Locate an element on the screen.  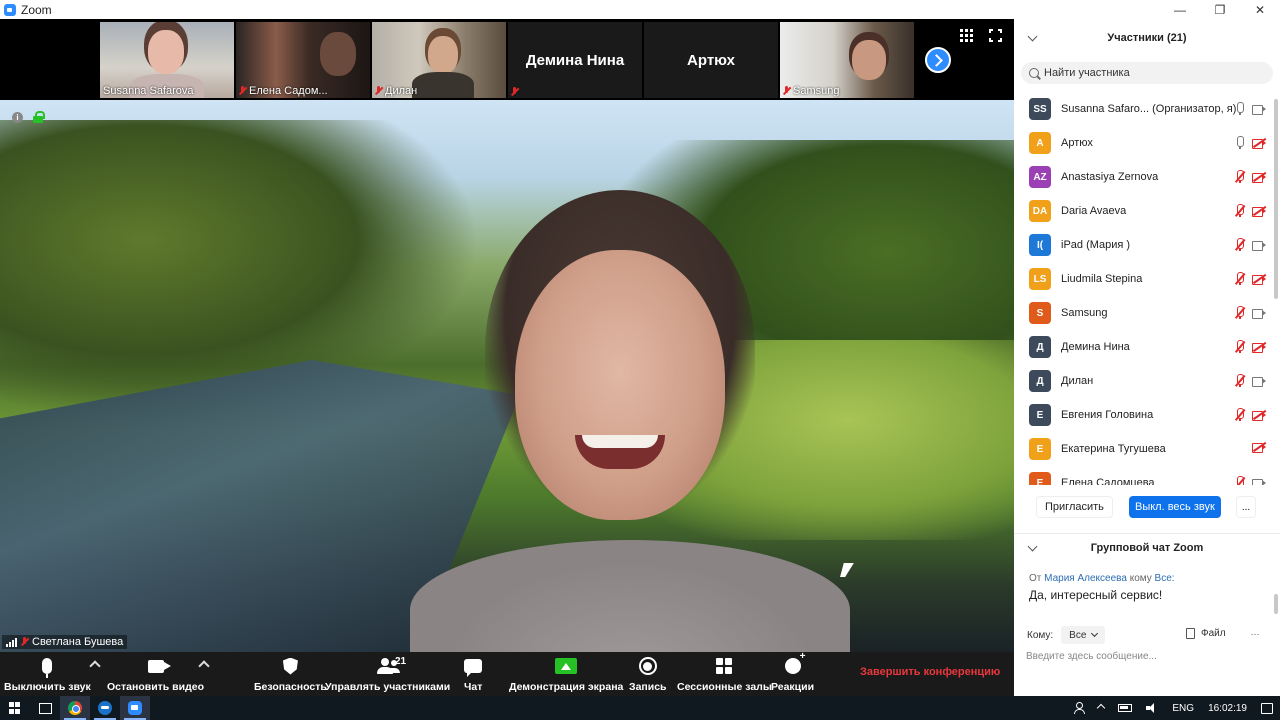
participant-row: Д Демина Нина is located at coordinates (1143, 347).